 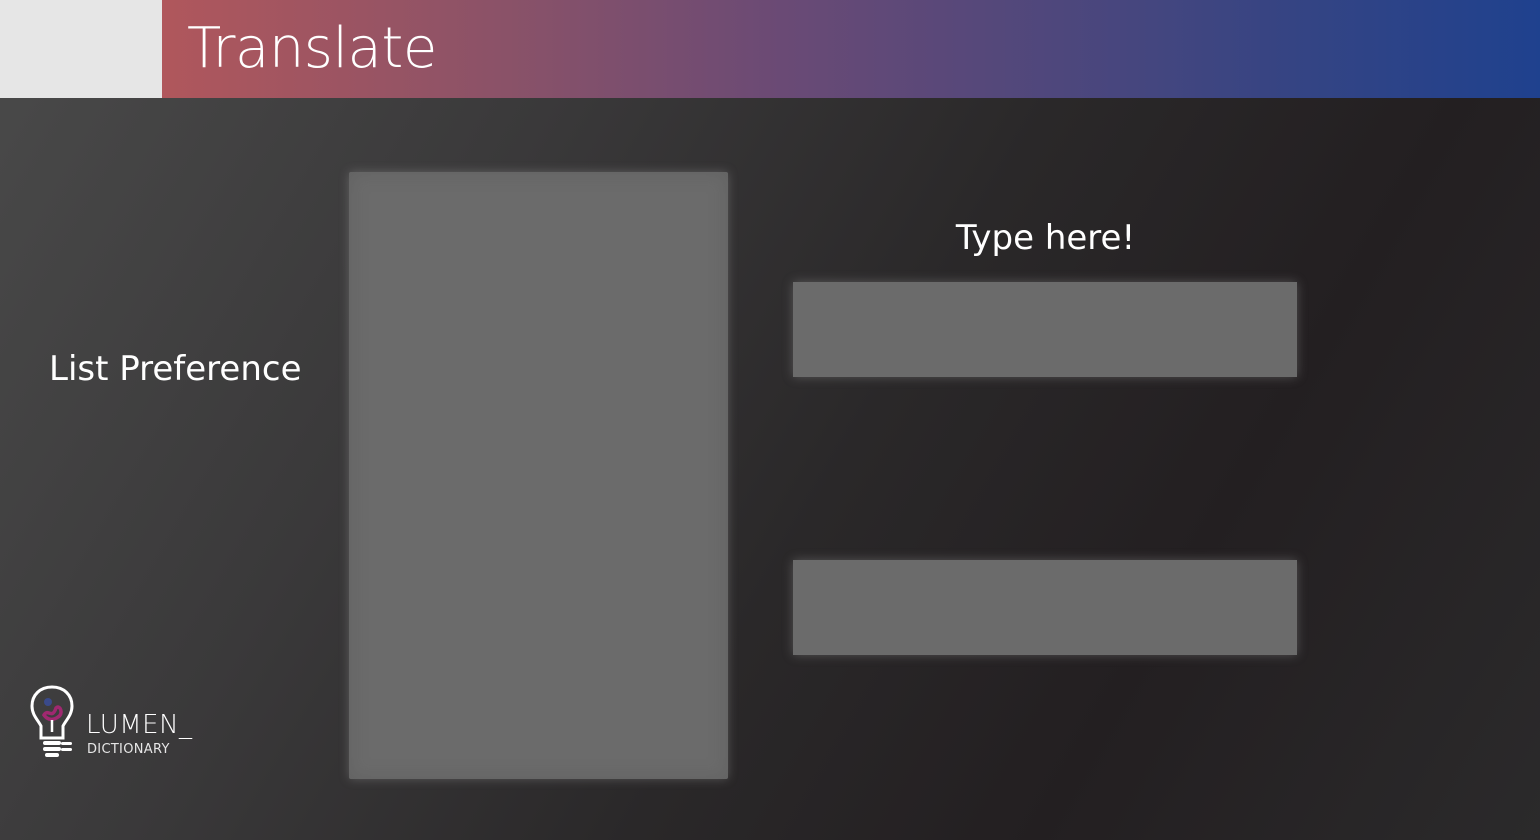 I want to click on lightbulb-icon, so click(x=52, y=721).